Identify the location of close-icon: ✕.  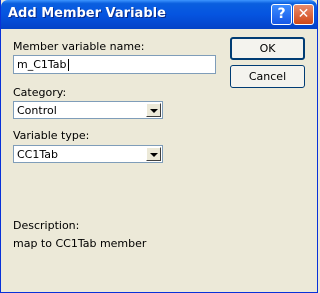
(303, 14).